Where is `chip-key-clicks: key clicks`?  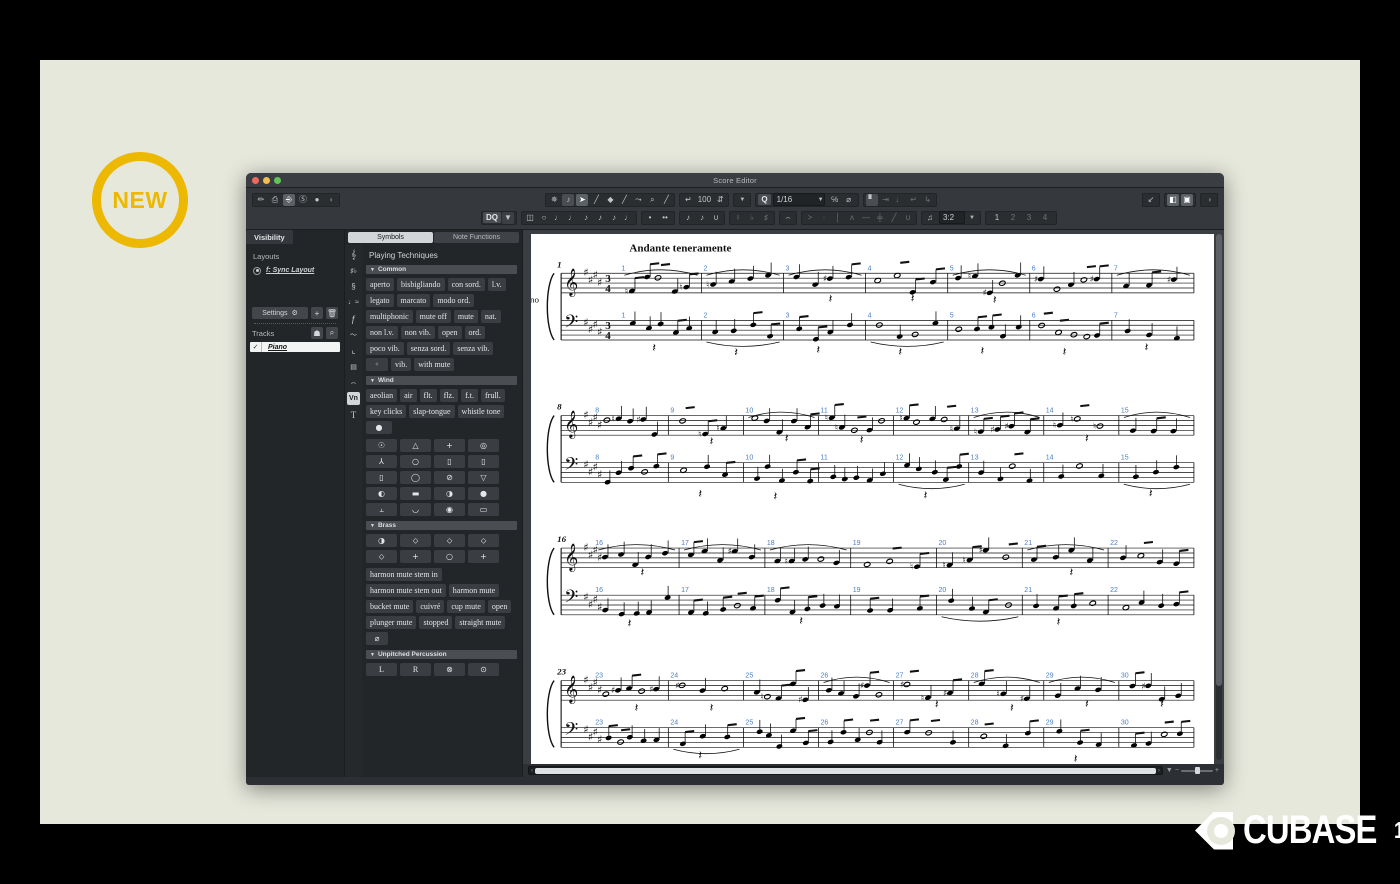 chip-key-clicks: key clicks is located at coordinates (386, 411).